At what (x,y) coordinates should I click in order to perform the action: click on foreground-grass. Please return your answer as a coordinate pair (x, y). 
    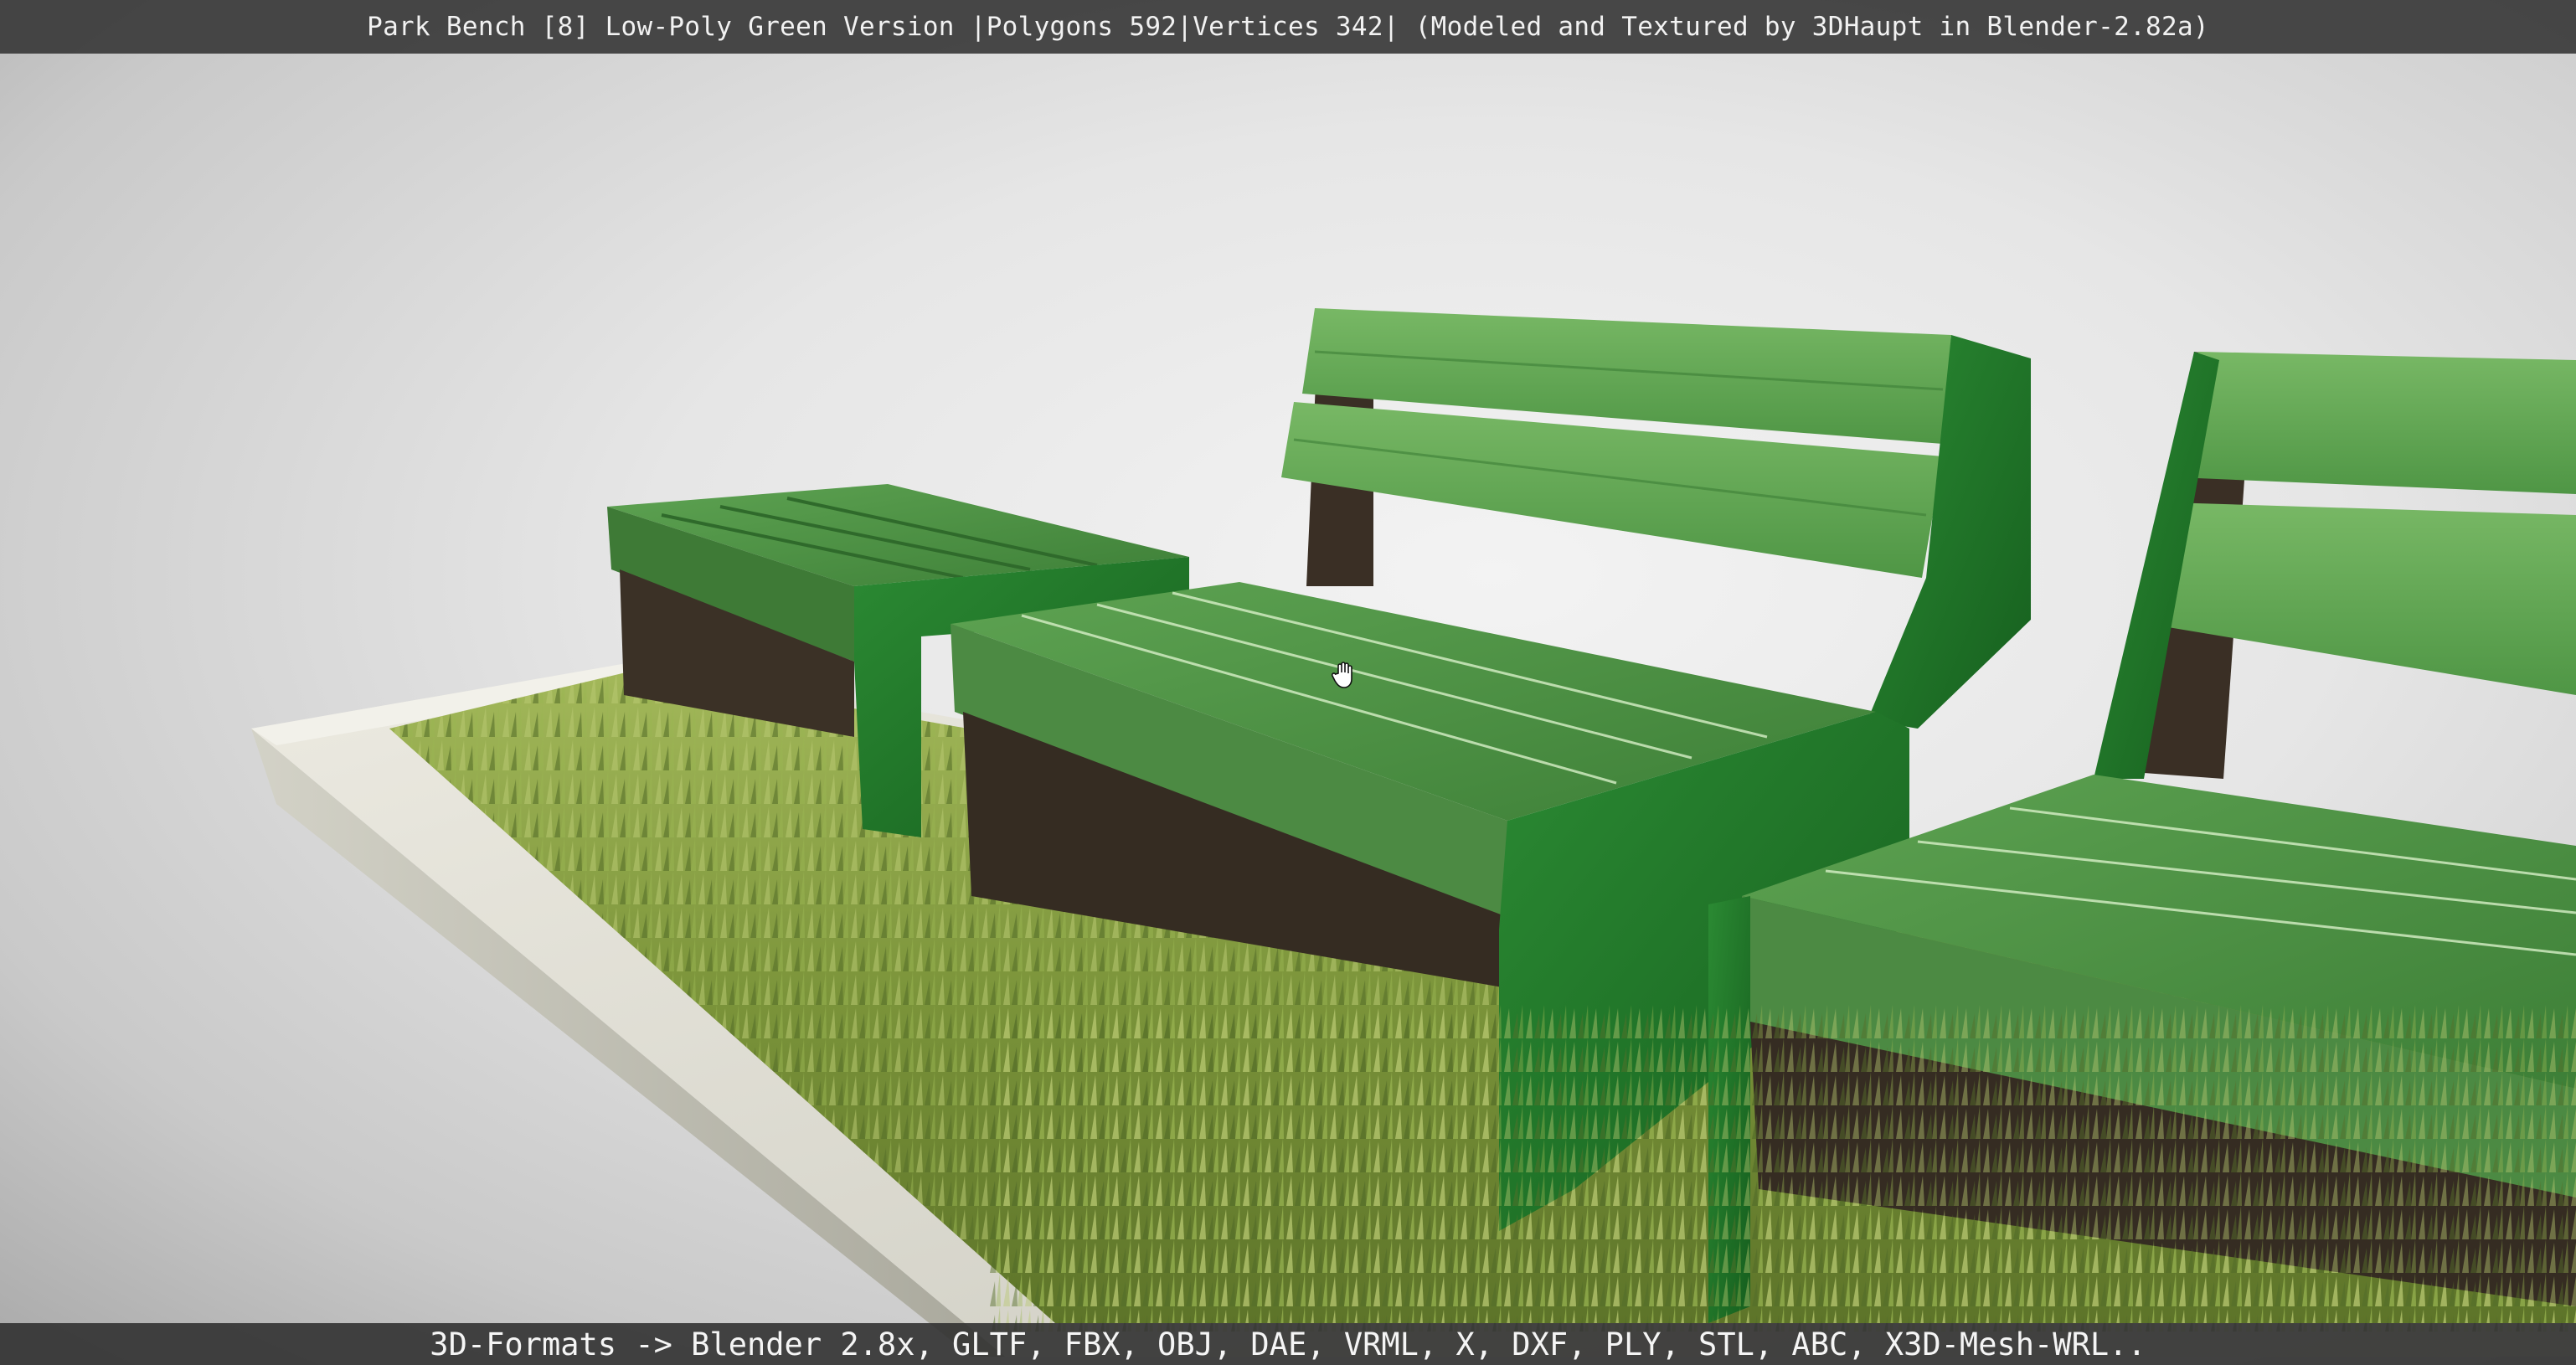
    Looking at the image, I should click on (1782, 1168).